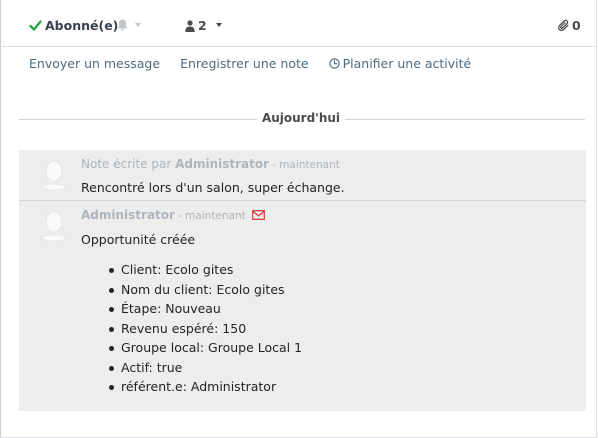 The image size is (598, 438). Describe the element at coordinates (576, 25) in the screenshot. I see `attachments-count: 0` at that location.